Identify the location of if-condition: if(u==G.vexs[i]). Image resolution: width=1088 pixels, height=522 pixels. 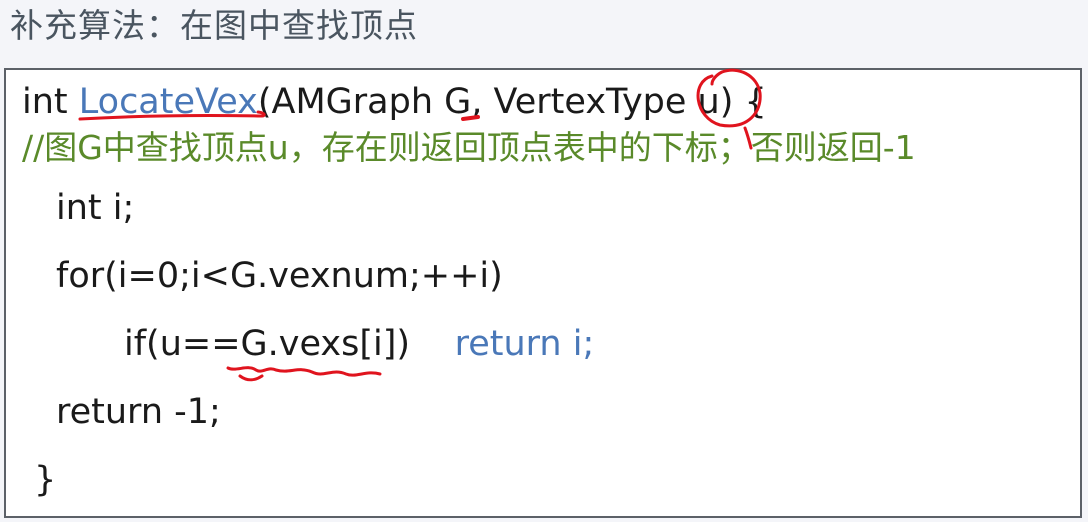
(267, 344).